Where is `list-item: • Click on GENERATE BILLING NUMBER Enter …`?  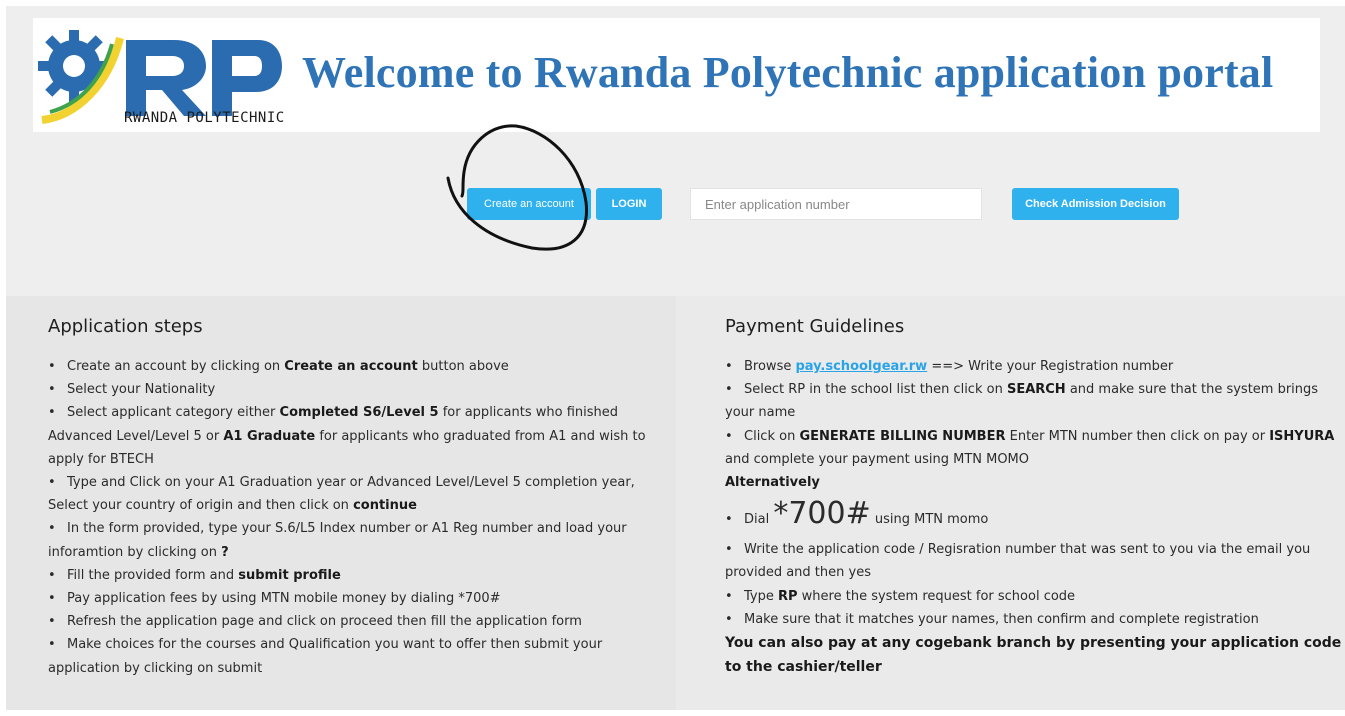
list-item: • Click on GENERATE BILLING NUMBER Enter … is located at coordinates (1035, 448).